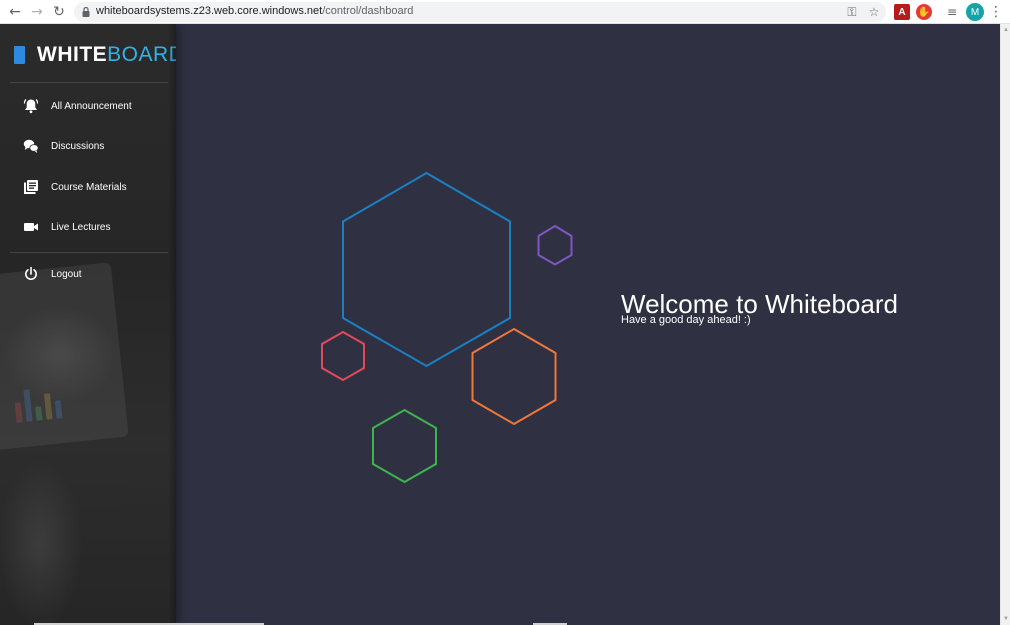  What do you see at coordinates (64, 356) in the screenshot?
I see `background-tablet-photo` at bounding box center [64, 356].